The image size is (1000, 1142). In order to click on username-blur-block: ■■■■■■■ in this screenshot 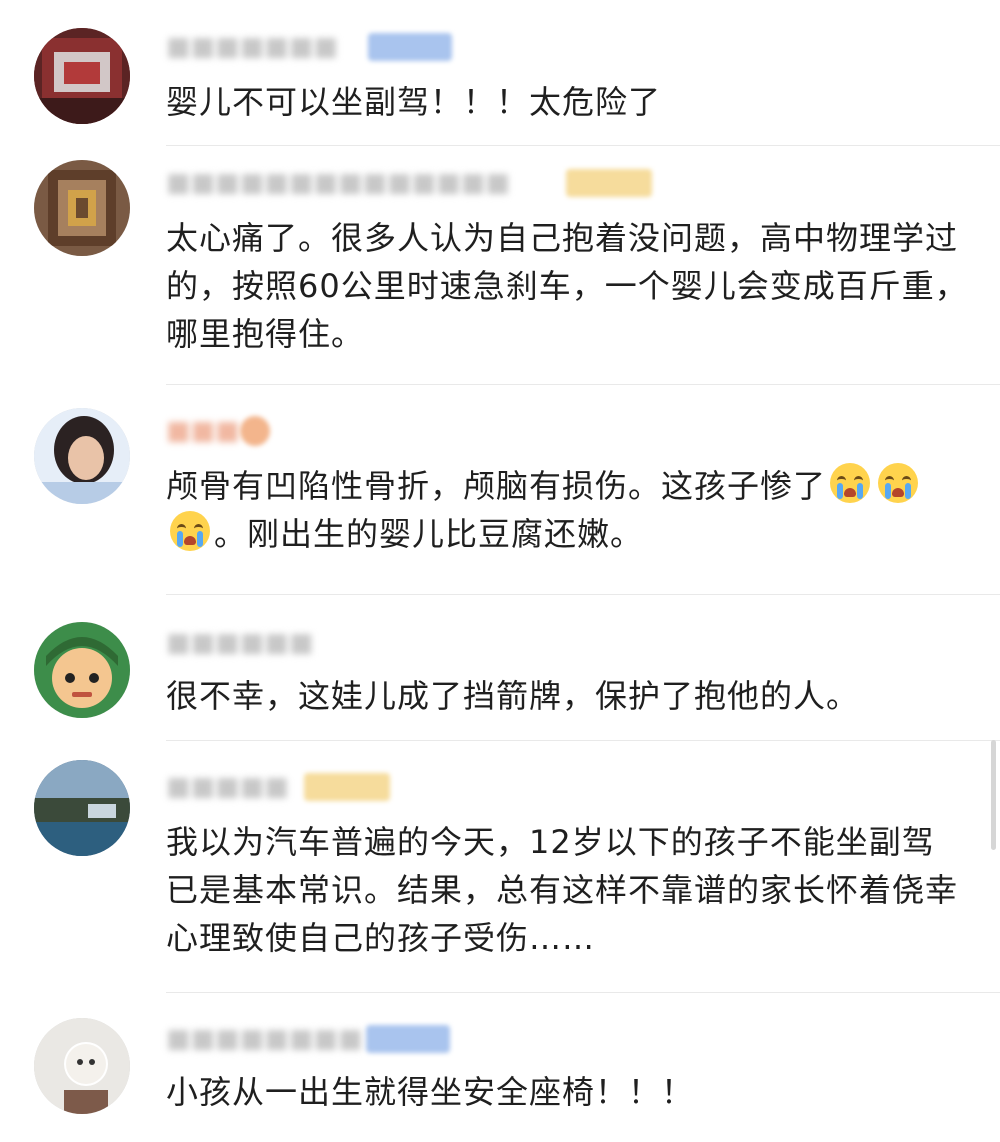, I will do `click(252, 47)`.